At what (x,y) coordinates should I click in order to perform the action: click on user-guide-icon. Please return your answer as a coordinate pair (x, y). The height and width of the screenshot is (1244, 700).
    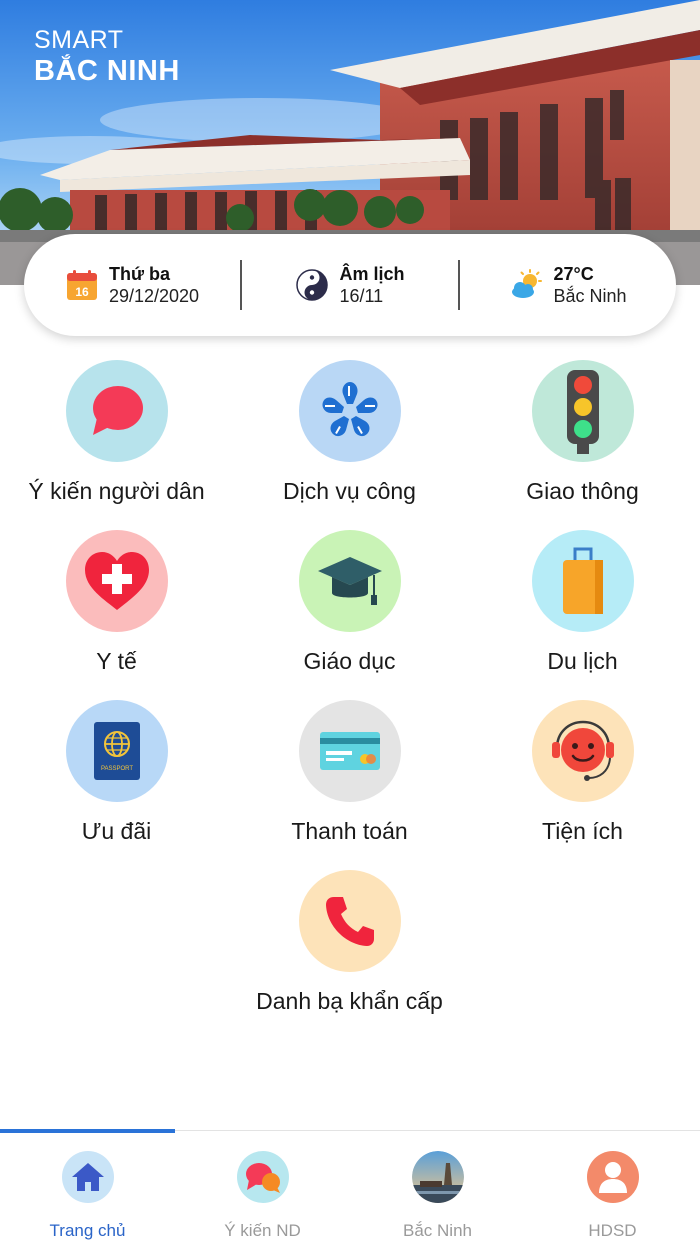
    Looking at the image, I should click on (612, 1177).